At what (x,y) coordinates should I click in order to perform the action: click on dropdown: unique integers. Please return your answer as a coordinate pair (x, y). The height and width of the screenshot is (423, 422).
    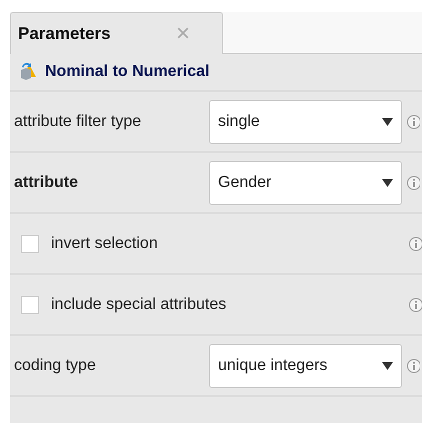
    Looking at the image, I should click on (305, 366).